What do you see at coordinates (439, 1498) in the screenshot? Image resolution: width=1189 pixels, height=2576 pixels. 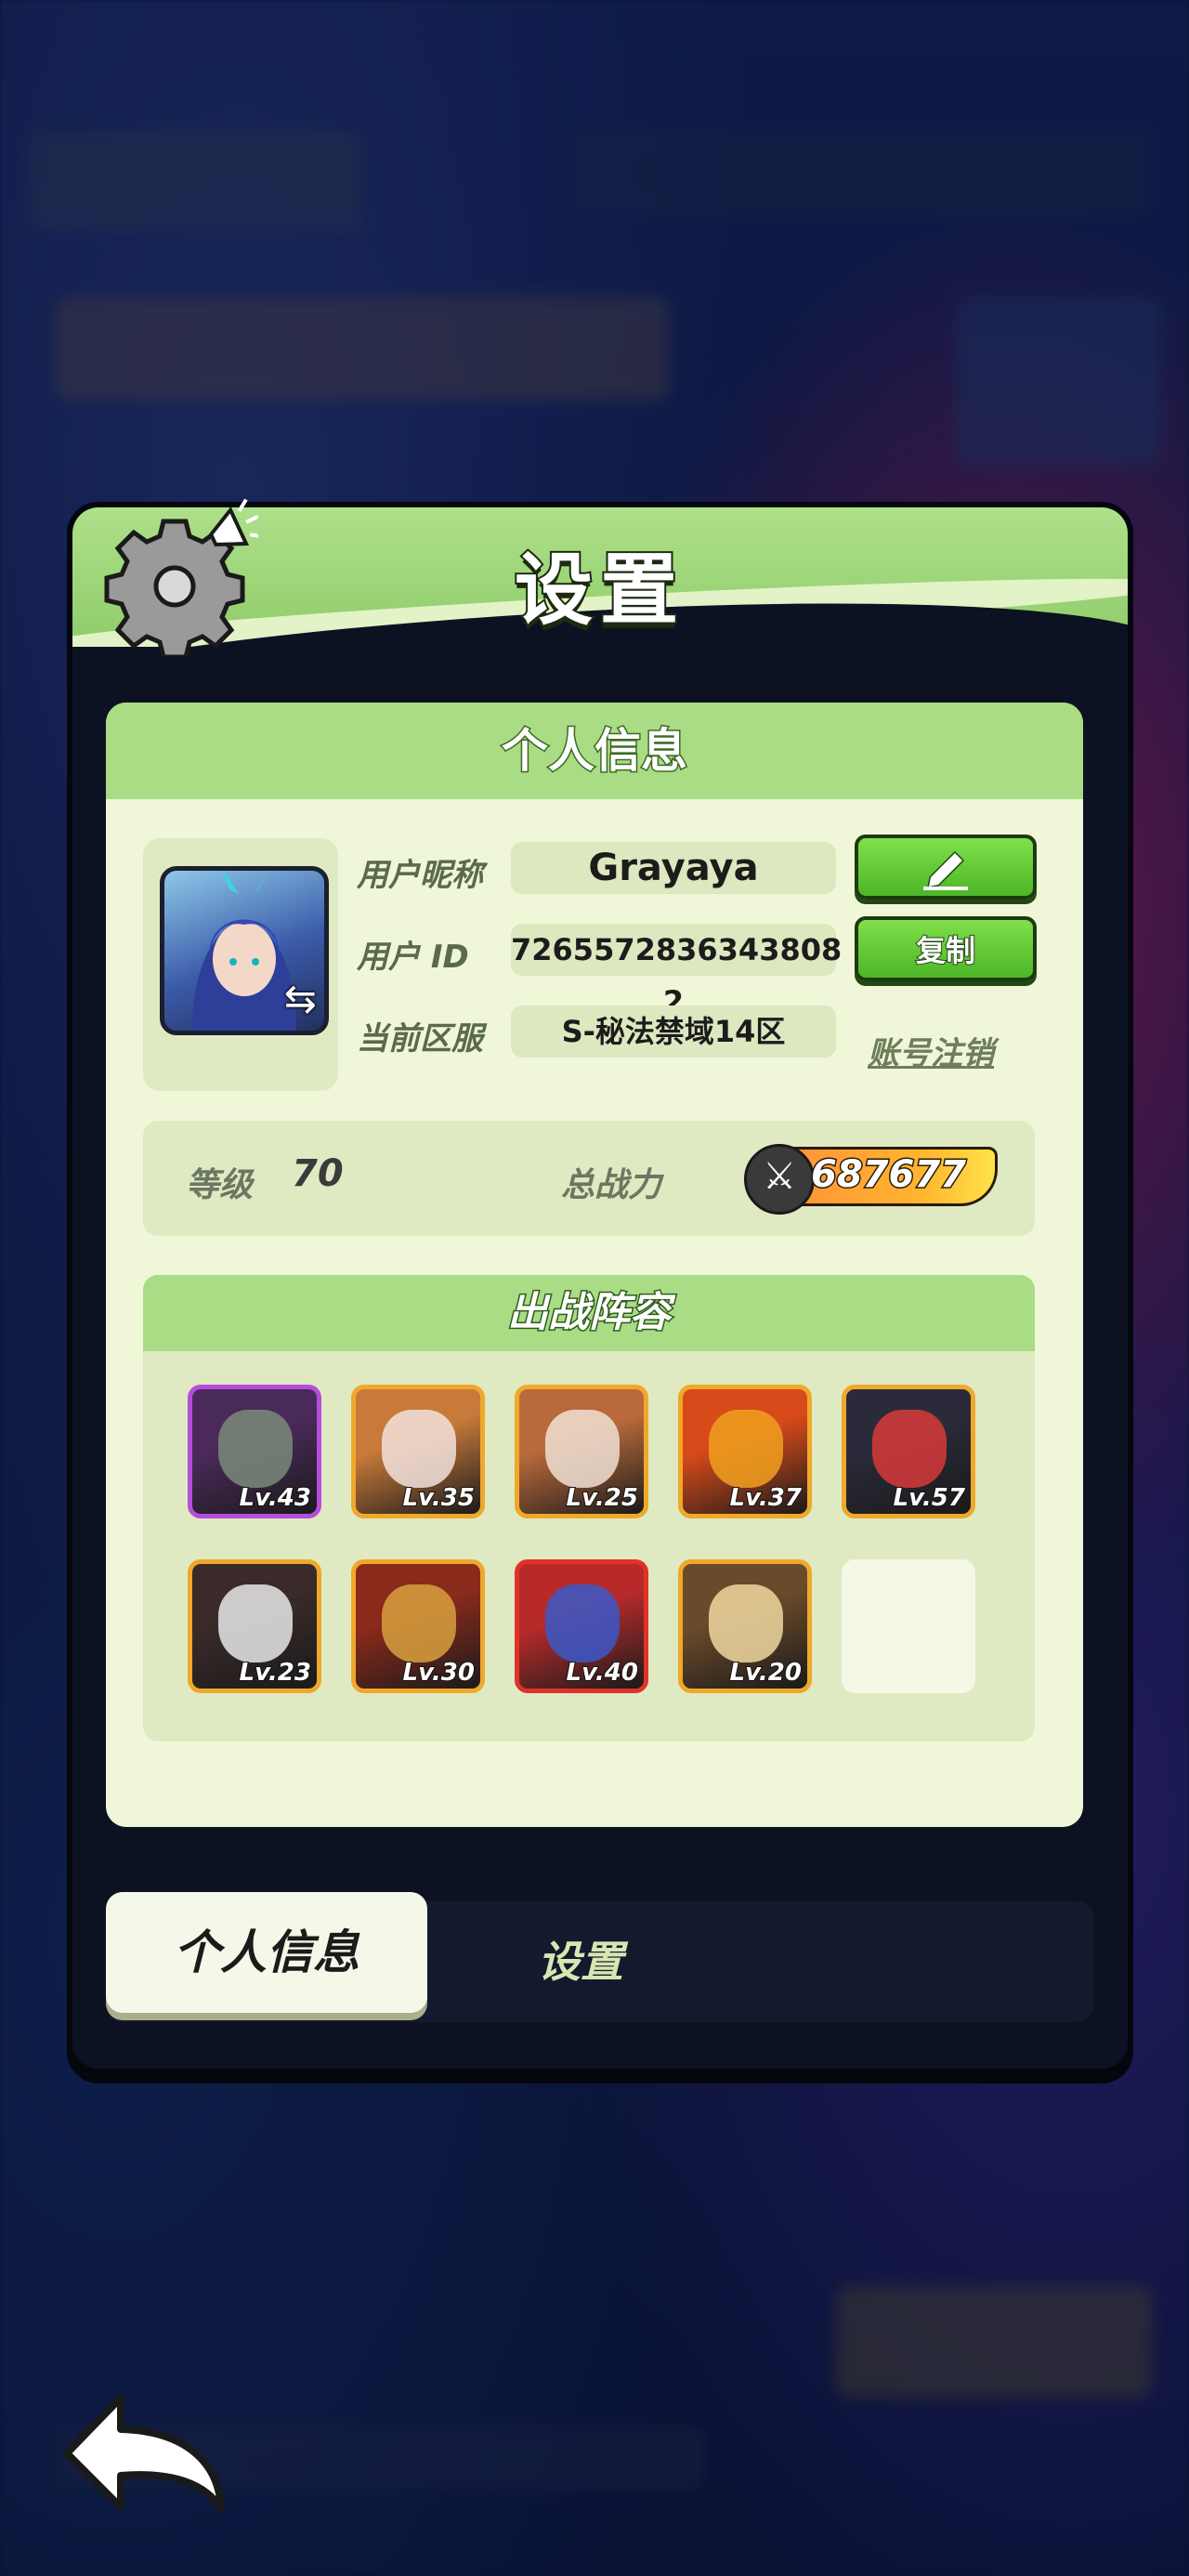 I see `hero-level: Lv.35` at bounding box center [439, 1498].